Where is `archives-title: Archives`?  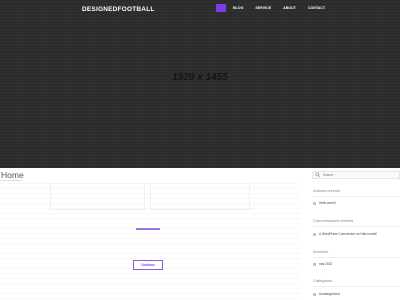 archives-title: Archives is located at coordinates (321, 251).